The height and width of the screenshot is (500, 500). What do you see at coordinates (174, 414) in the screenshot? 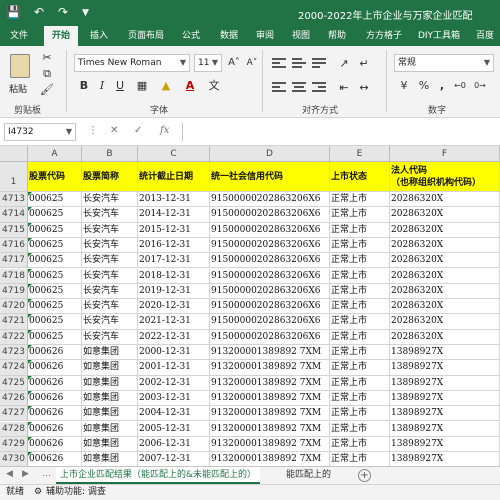
I see `cell-report-date: 2004-12-31` at bounding box center [174, 414].